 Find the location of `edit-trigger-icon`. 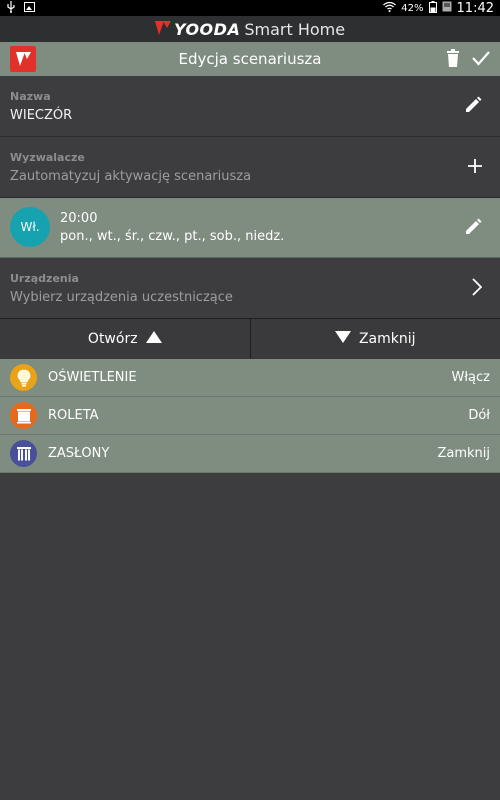

edit-trigger-icon is located at coordinates (473, 229).